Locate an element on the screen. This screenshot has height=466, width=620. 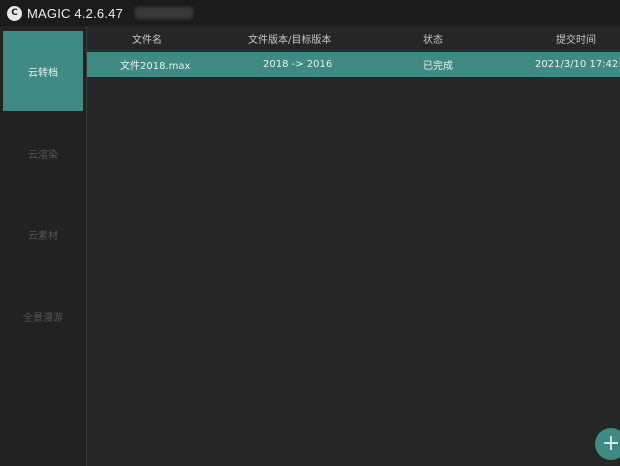
sidebar-item-label: 云素材 is located at coordinates (43, 236).